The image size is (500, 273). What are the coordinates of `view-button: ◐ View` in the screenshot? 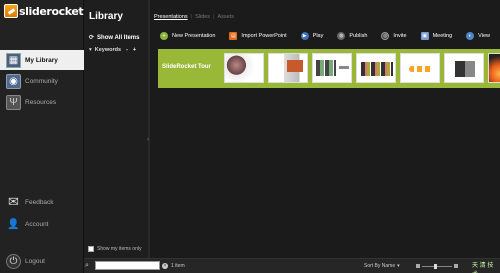 It's located at (478, 36).